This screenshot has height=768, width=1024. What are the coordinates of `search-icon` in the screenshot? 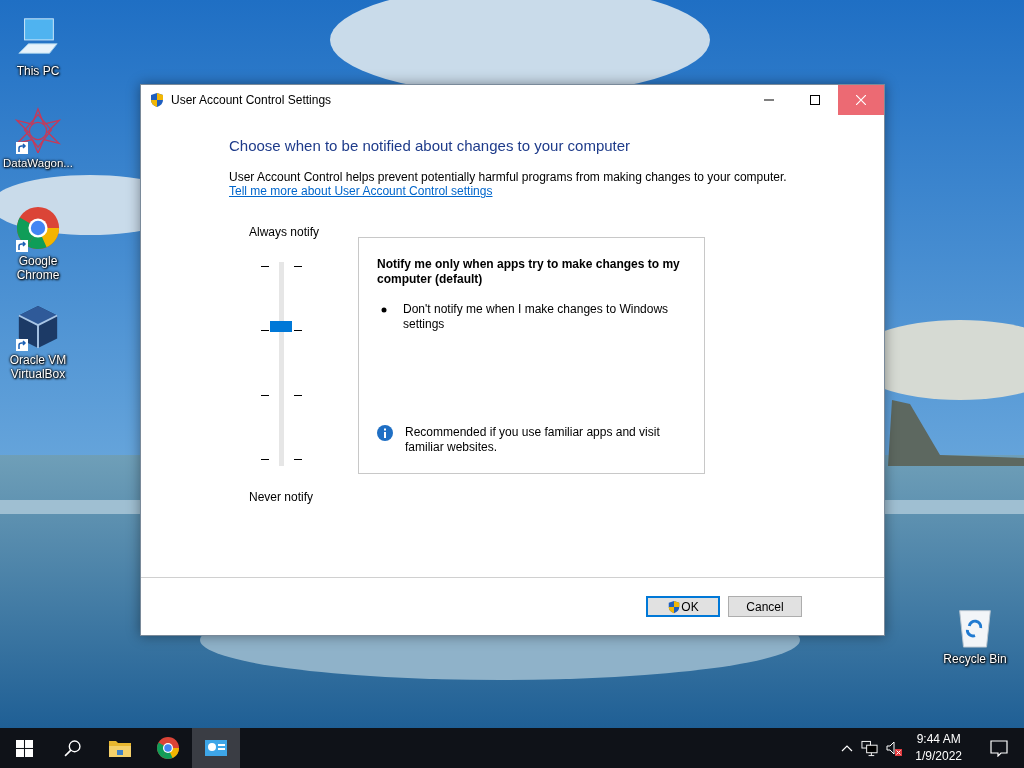 It's located at (72, 748).